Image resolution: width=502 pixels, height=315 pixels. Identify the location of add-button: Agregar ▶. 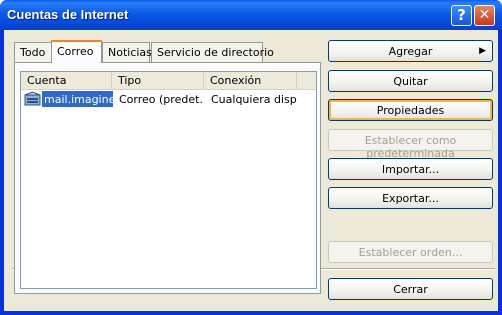
(410, 51).